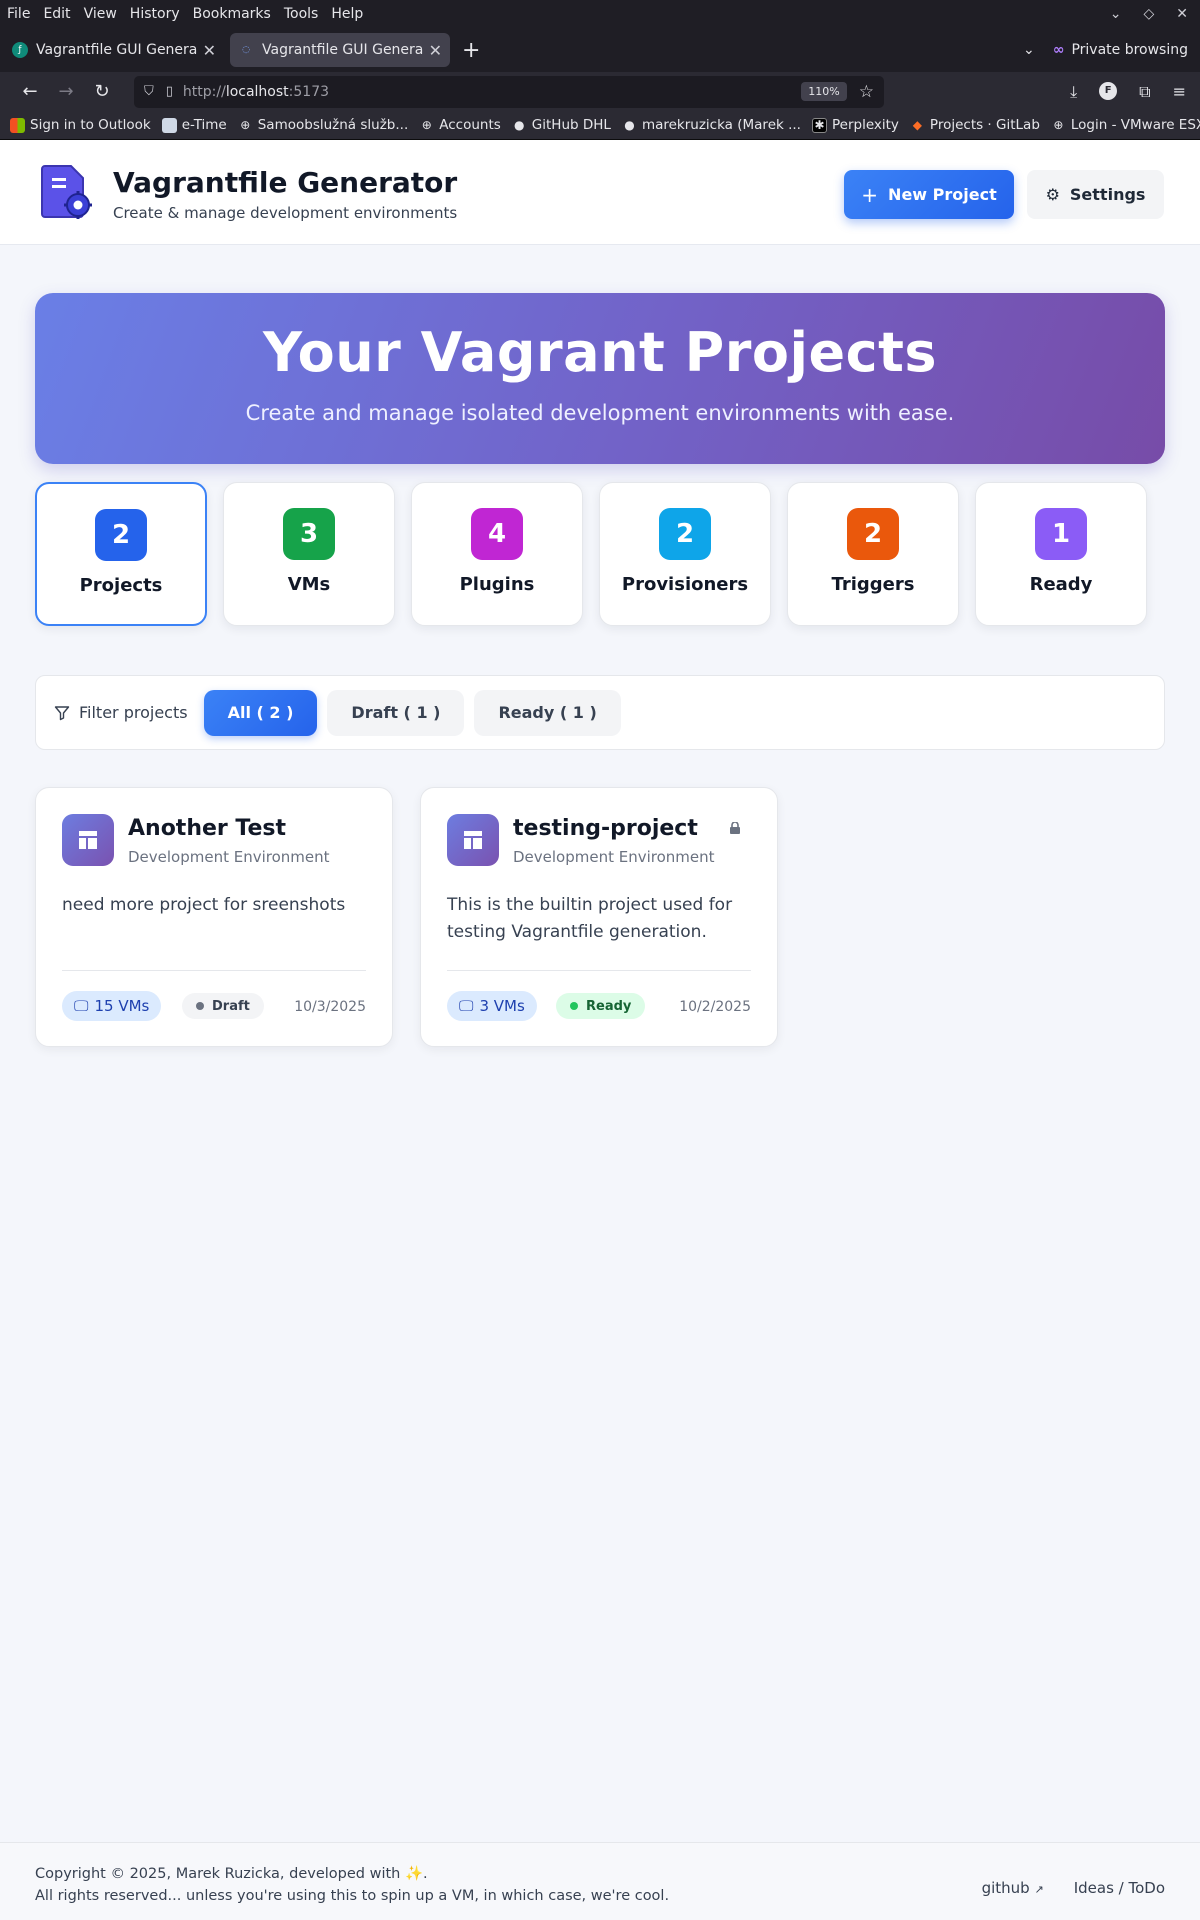 The height and width of the screenshot is (1920, 1200). Describe the element at coordinates (285, 182) in the screenshot. I see `app-title: Vagrantfile Generator` at that location.